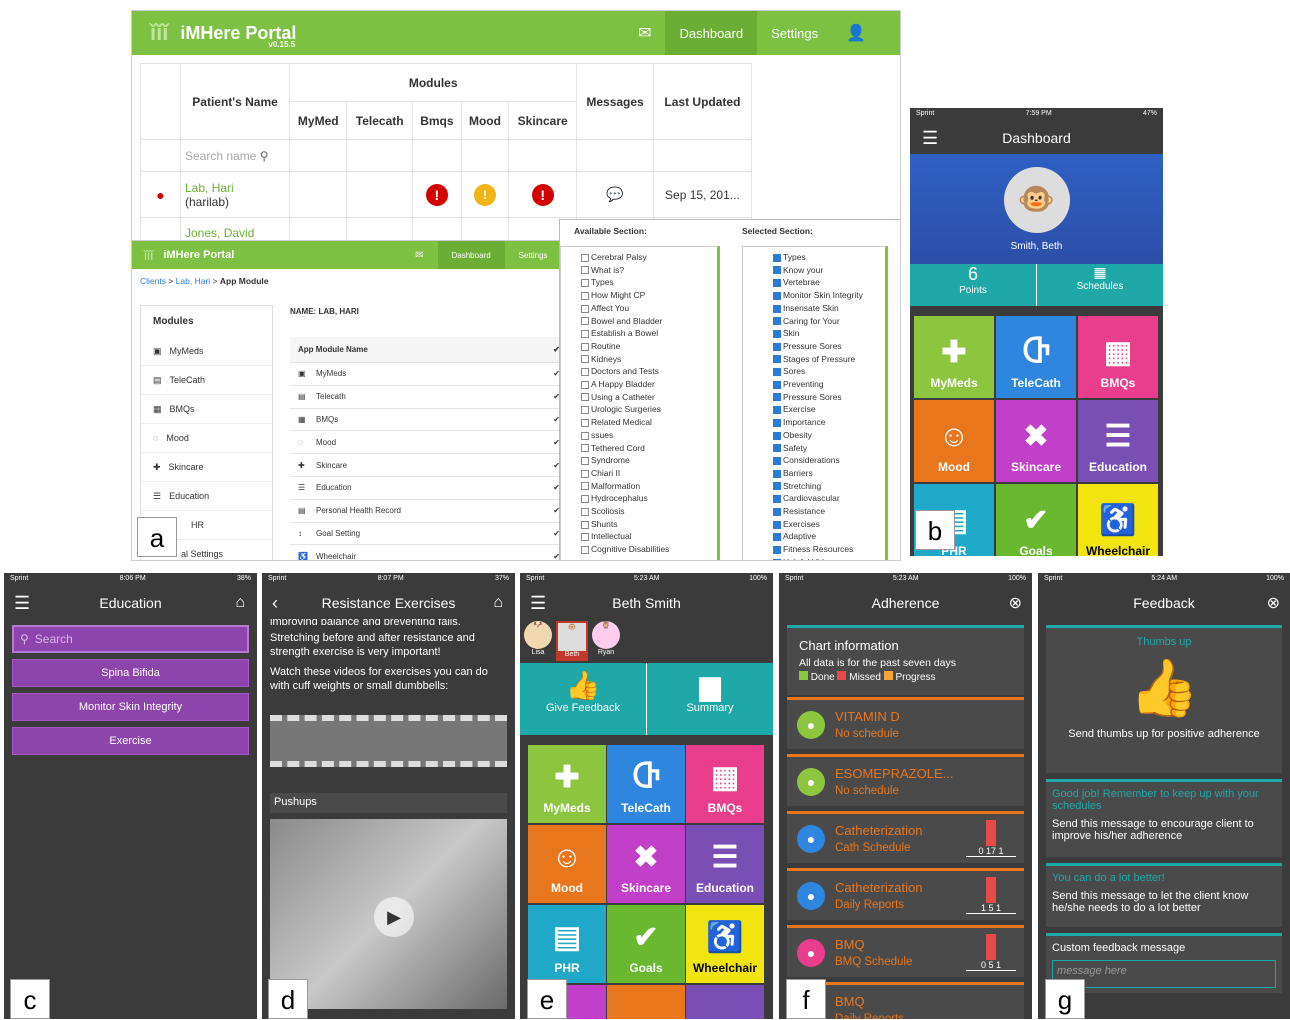 The image size is (1290, 1020). Describe the element at coordinates (829, 435) in the screenshot. I see `section-item: Obesity` at that location.